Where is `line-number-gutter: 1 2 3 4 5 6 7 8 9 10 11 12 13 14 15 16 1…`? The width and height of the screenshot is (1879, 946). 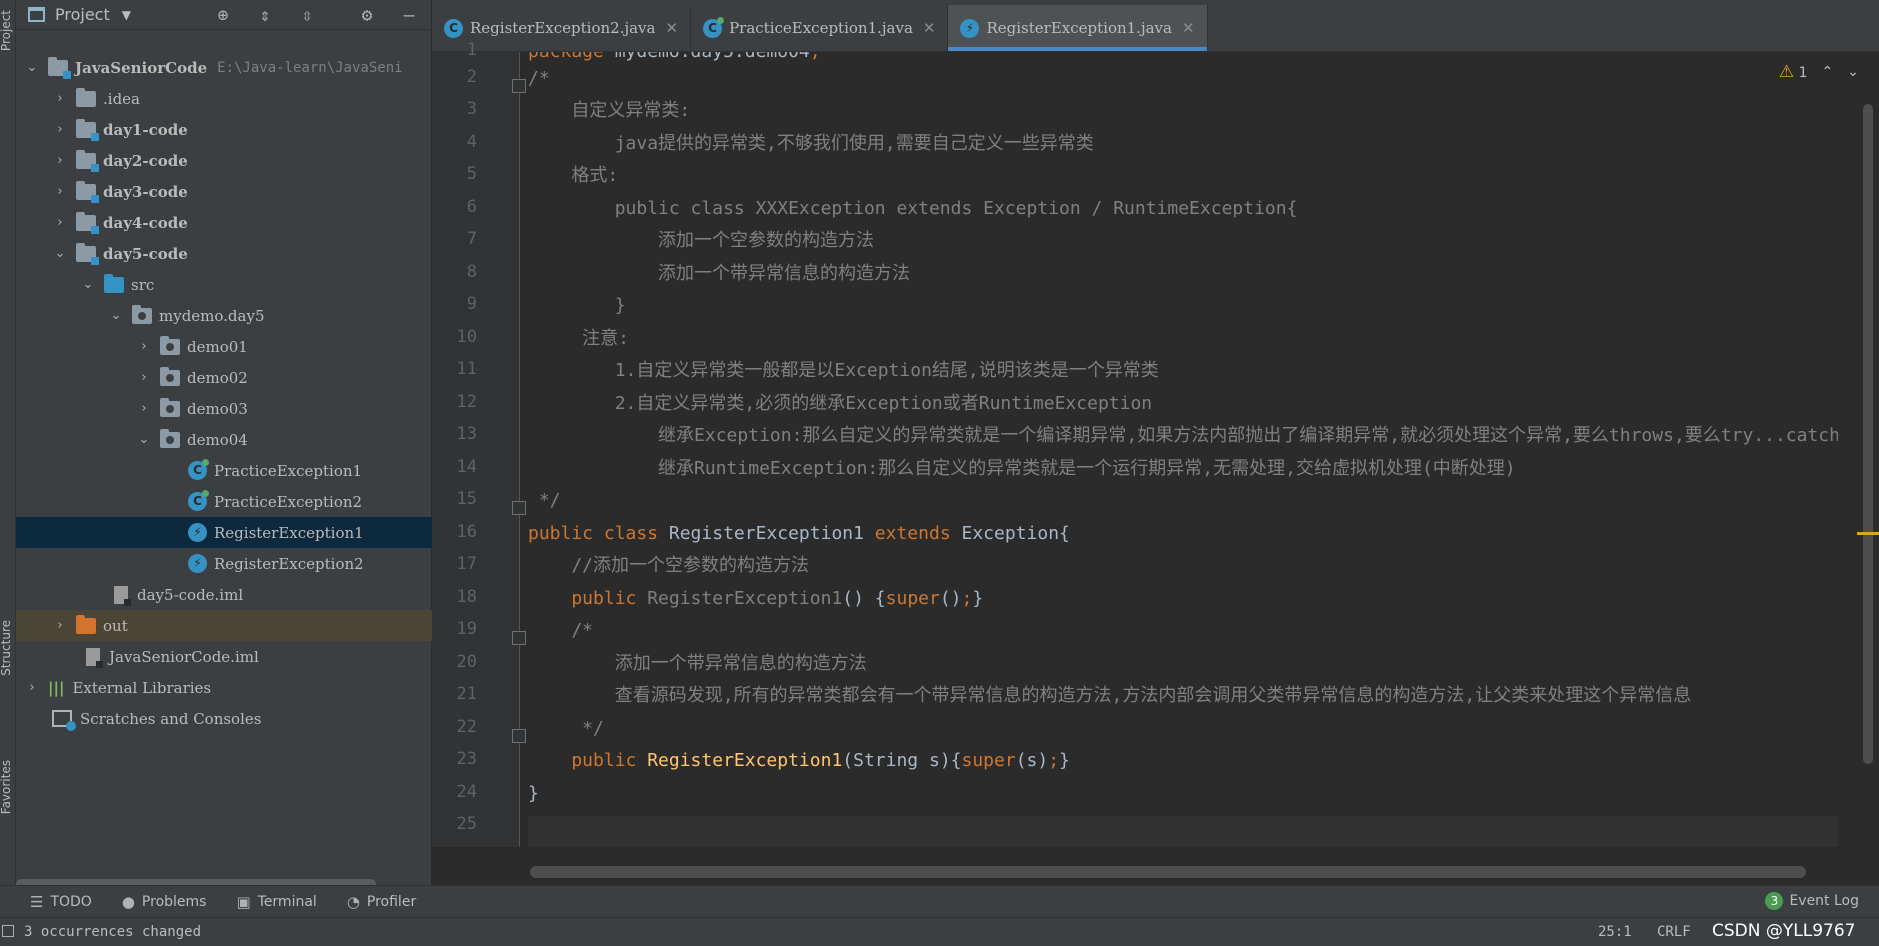 line-number-gutter: 1 2 3 4 5 6 7 8 9 10 11 12 13 14 15 16 1… is located at coordinates (479, 443).